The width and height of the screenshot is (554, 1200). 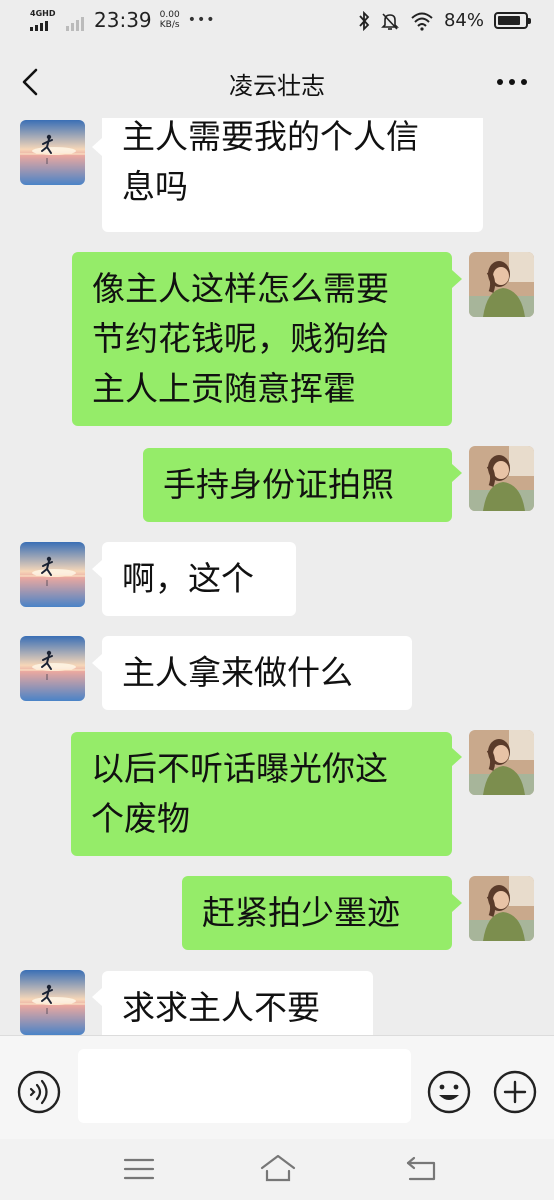 What do you see at coordinates (390, 21) in the screenshot?
I see `mute-bell-icon` at bounding box center [390, 21].